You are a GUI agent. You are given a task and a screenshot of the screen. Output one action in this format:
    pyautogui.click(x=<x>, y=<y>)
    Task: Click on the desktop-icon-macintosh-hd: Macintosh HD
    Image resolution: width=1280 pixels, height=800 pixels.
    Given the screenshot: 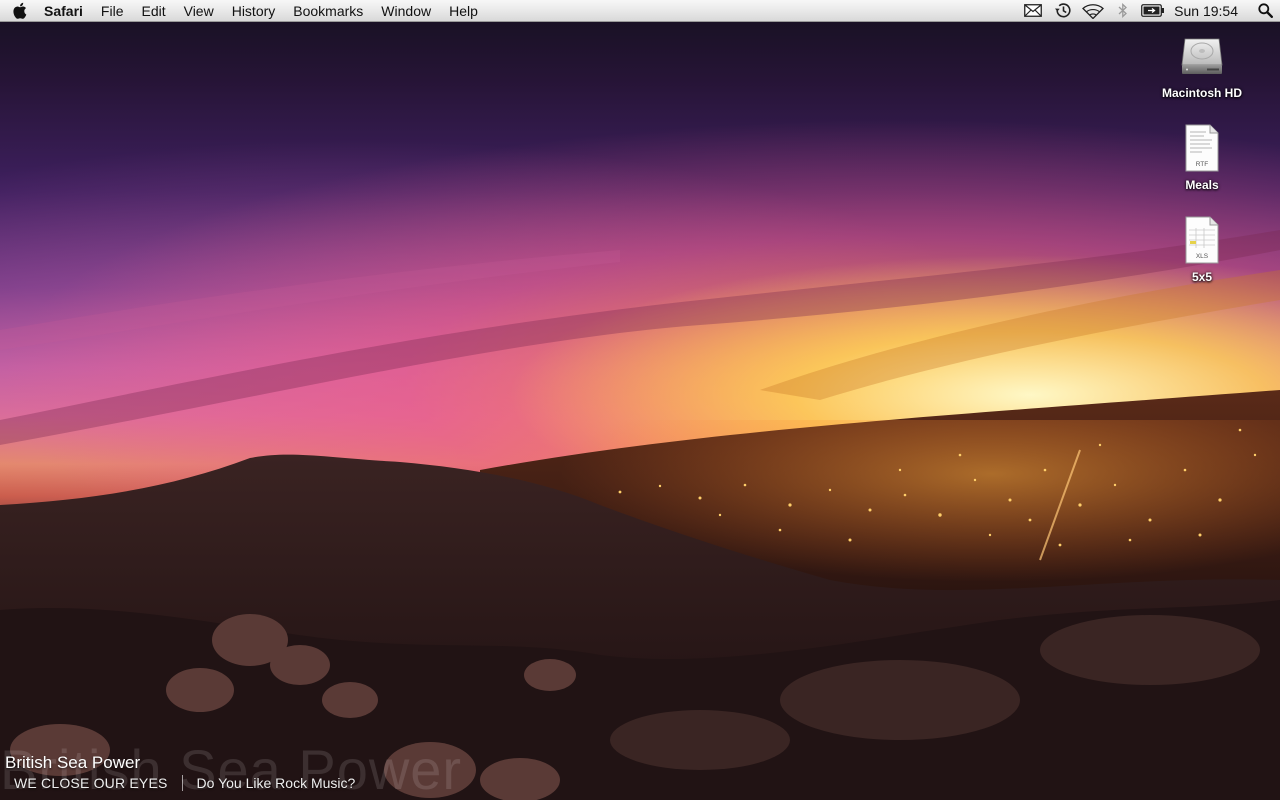 What is the action you would take?
    pyautogui.click(x=1202, y=65)
    